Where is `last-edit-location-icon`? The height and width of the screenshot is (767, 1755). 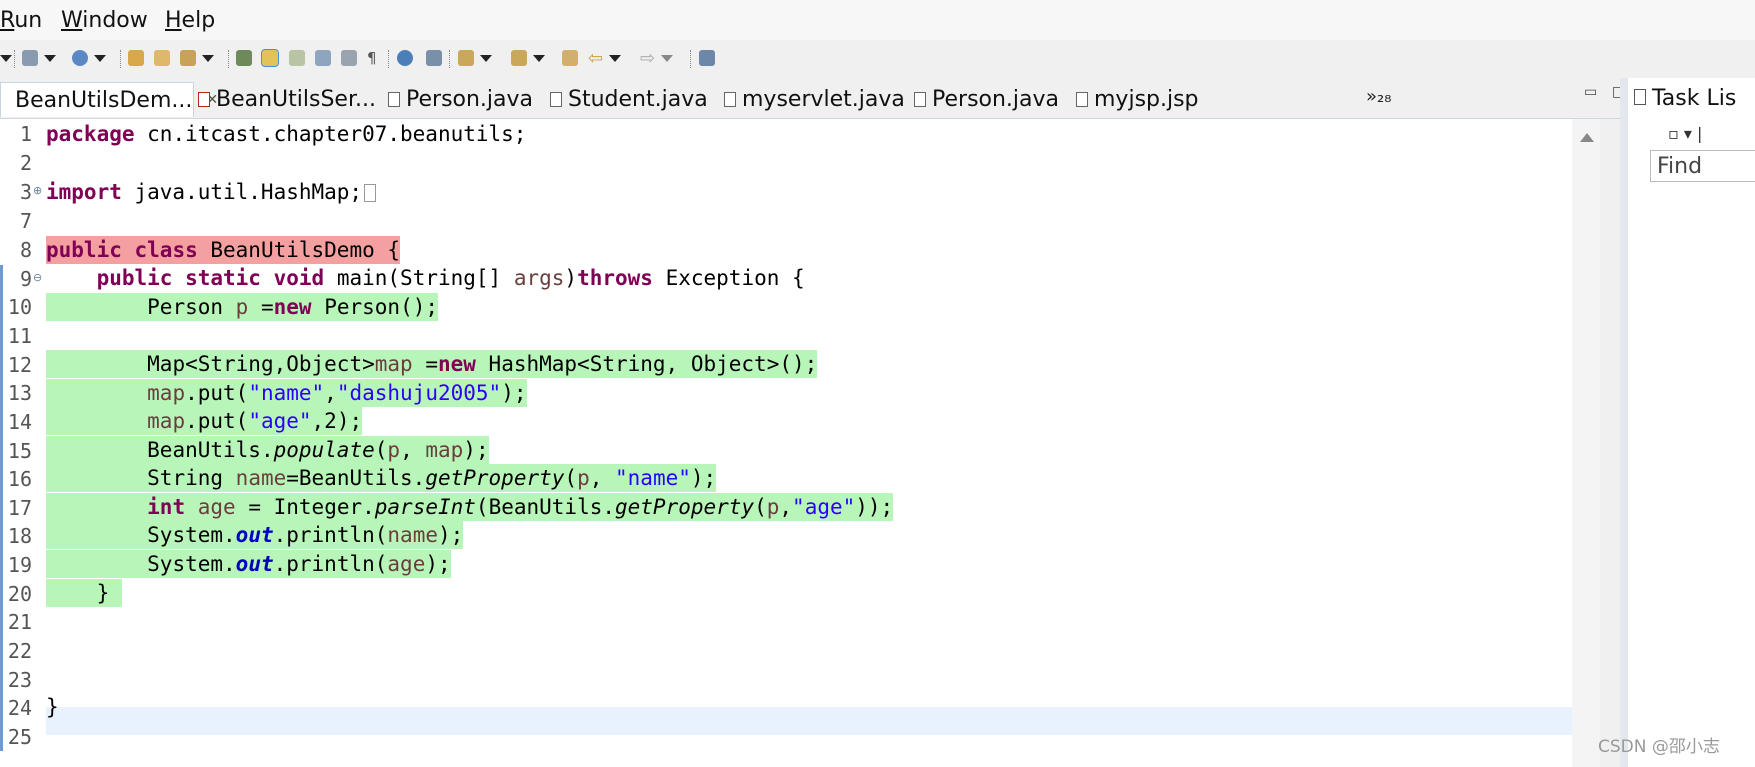
last-edit-location-icon is located at coordinates (570, 58).